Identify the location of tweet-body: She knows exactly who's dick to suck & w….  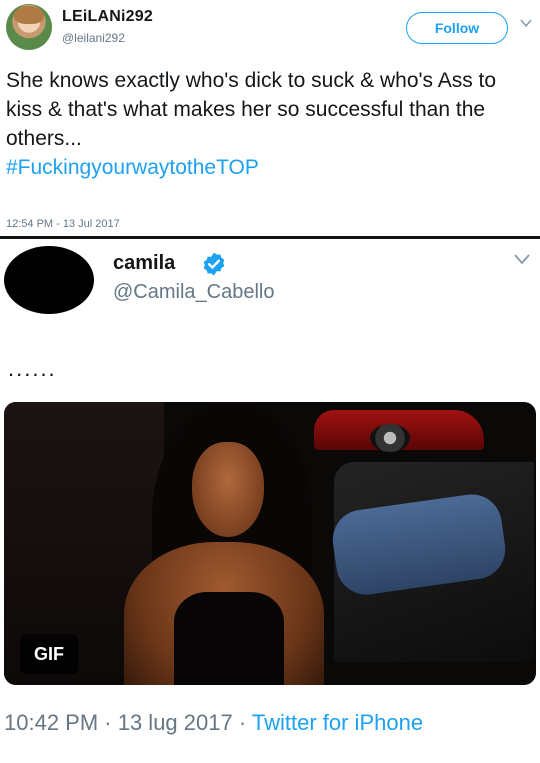
(251, 109).